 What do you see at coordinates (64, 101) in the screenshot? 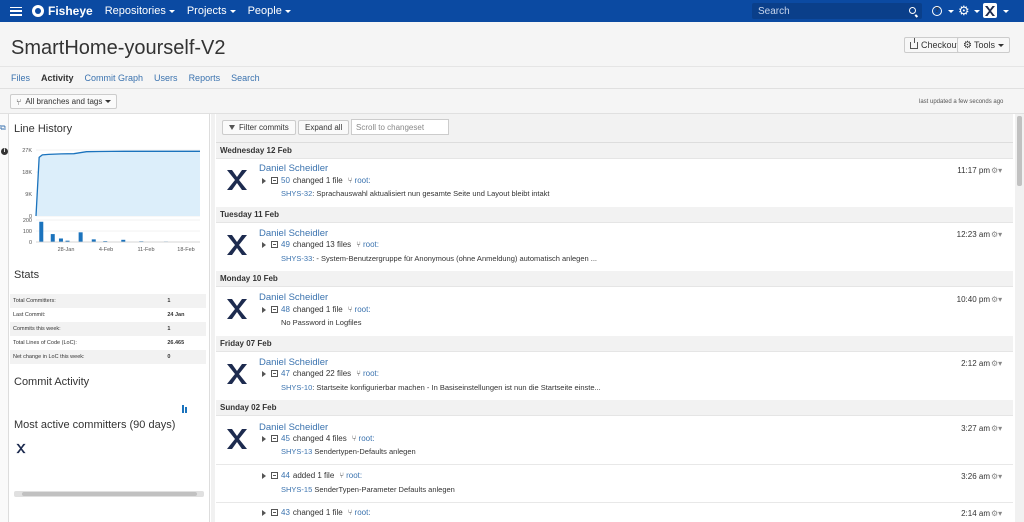
I see `branch-selector-button: ⑂ All branches and tags` at bounding box center [64, 101].